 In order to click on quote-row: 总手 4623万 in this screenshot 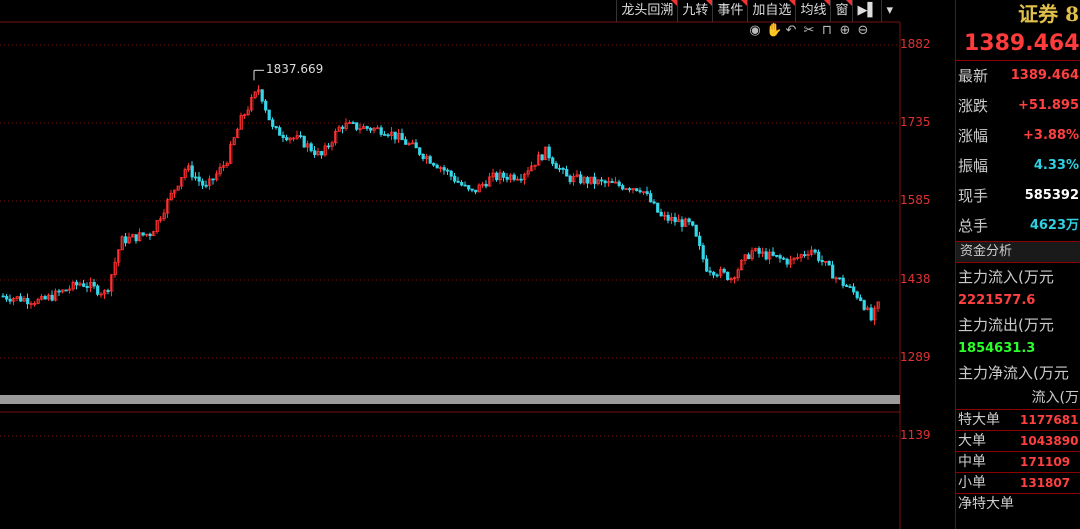, I will do `click(1018, 226)`.